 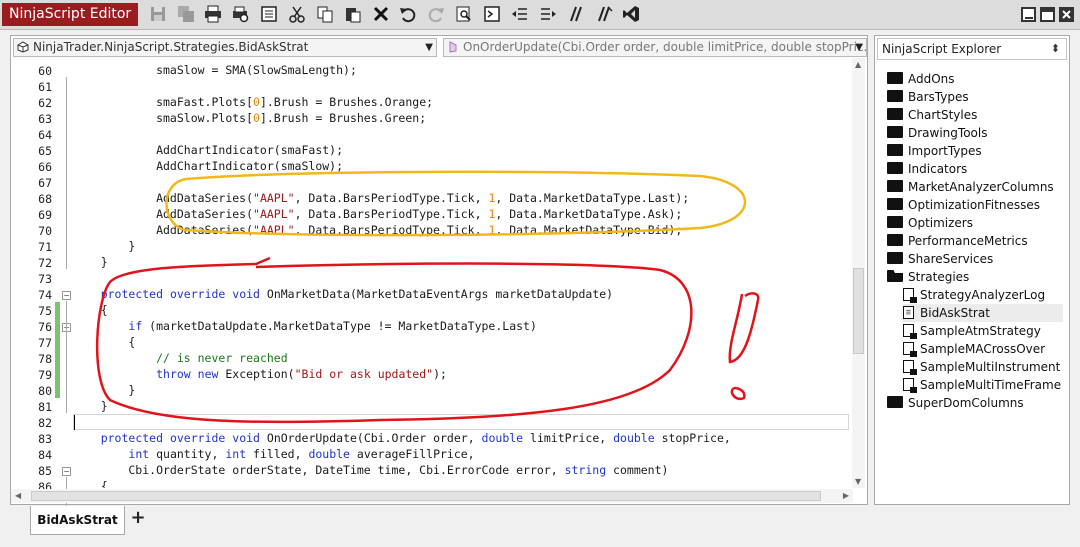 What do you see at coordinates (859, 47) in the screenshot?
I see `chevron-down-icon: ▼` at bounding box center [859, 47].